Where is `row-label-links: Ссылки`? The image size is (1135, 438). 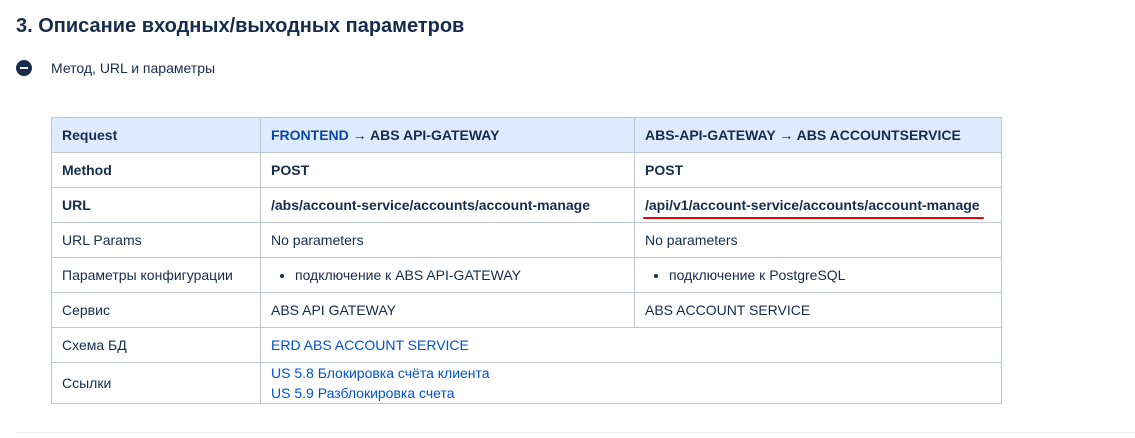 row-label-links: Ссылки is located at coordinates (156, 383).